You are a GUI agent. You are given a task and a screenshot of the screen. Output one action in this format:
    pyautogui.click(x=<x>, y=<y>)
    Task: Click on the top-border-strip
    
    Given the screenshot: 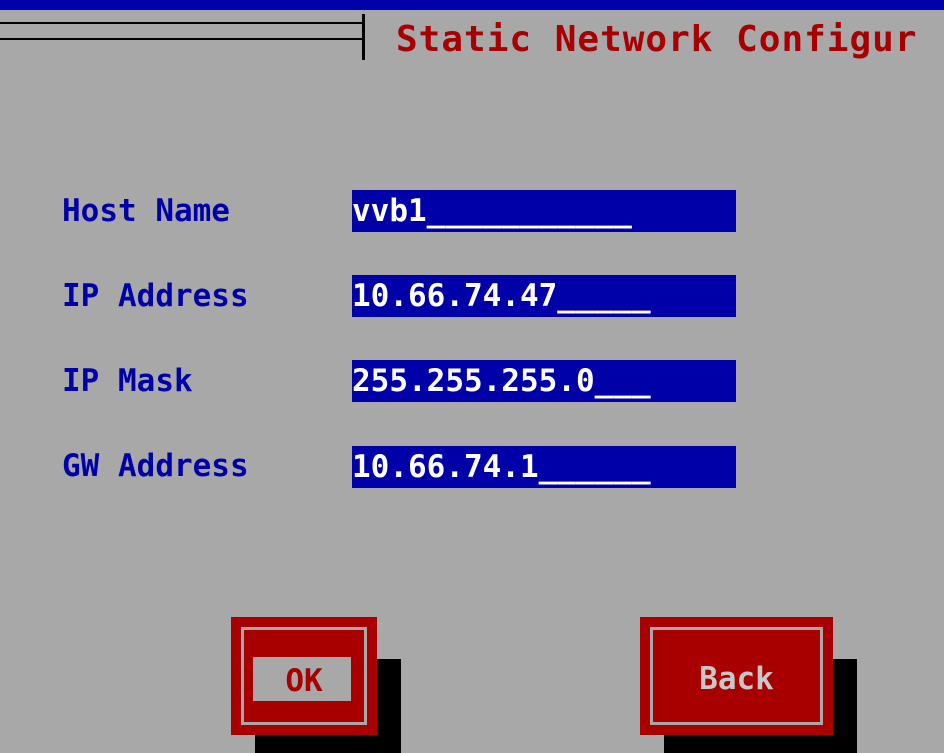 What is the action you would take?
    pyautogui.click(x=472, y=5)
    